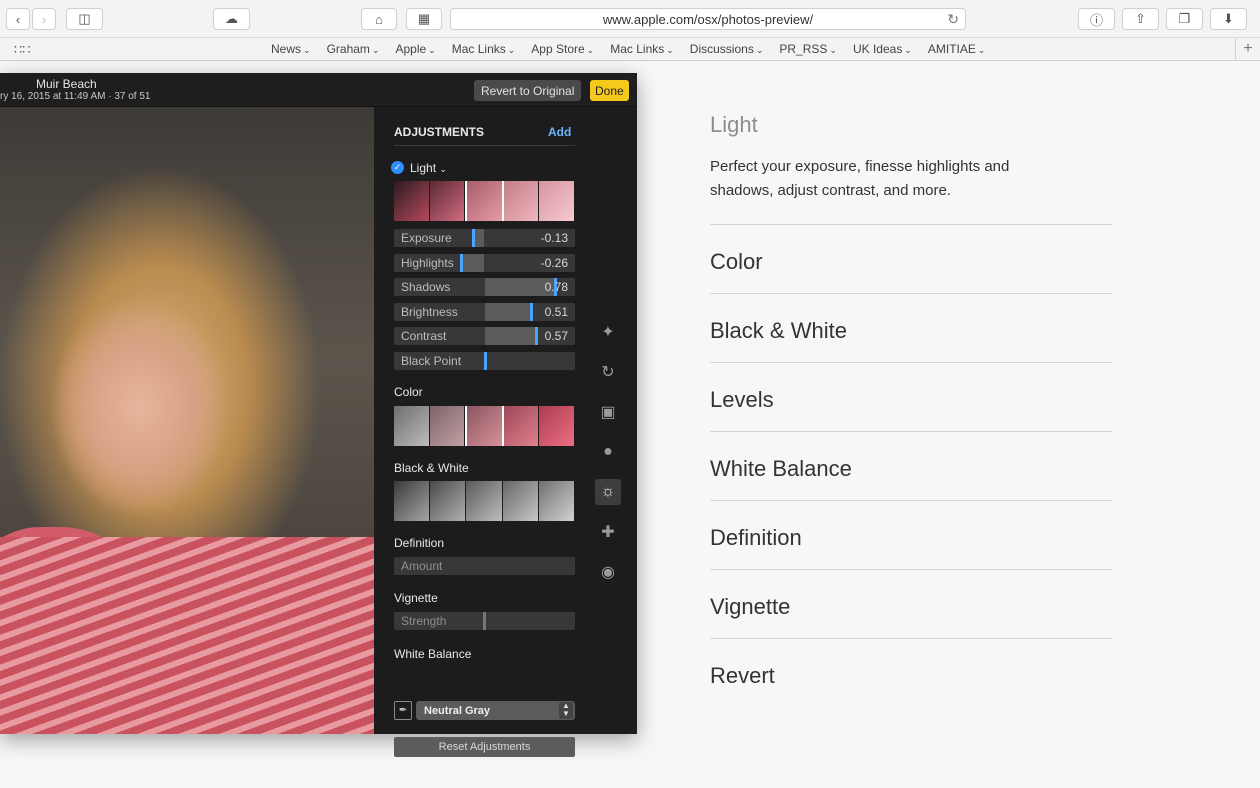 This screenshot has height=788, width=1260. I want to click on home-button: ⌂, so click(379, 19).